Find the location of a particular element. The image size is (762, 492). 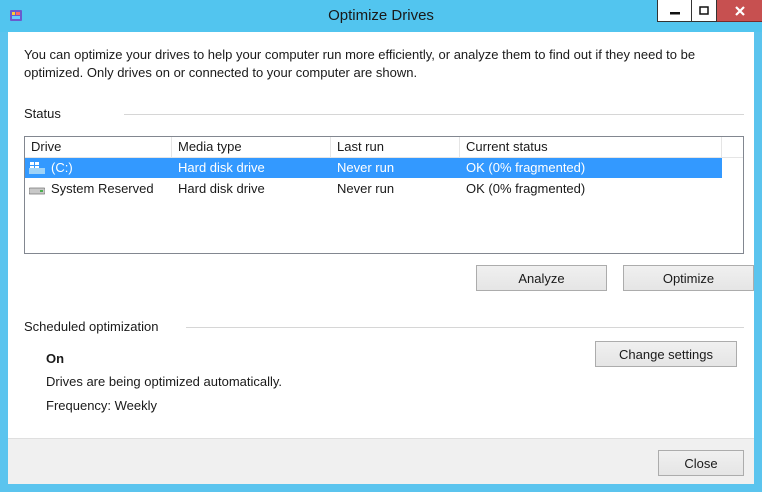

close-icon is located at coordinates (739, 10).